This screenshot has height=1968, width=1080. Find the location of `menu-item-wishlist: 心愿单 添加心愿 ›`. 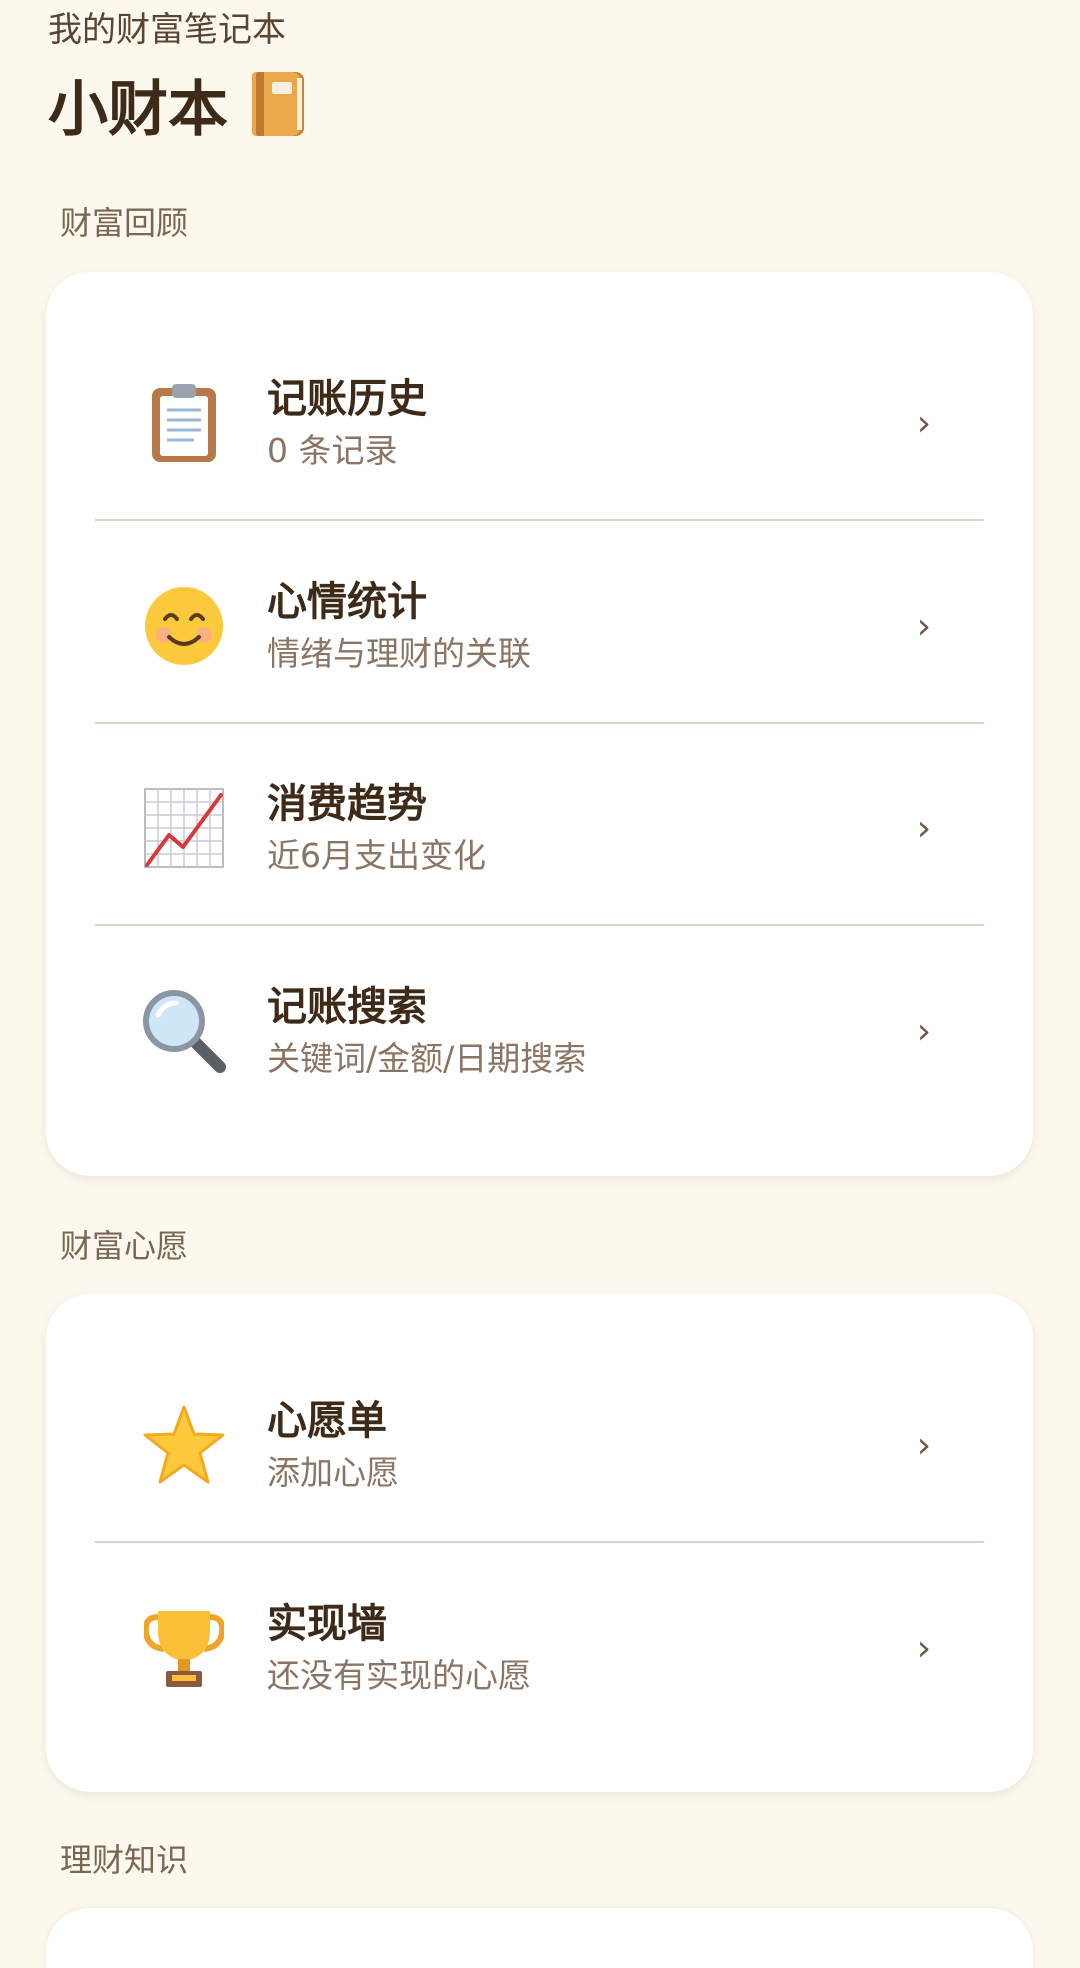

menu-item-wishlist: 心愿单 添加心愿 › is located at coordinates (539, 1445).